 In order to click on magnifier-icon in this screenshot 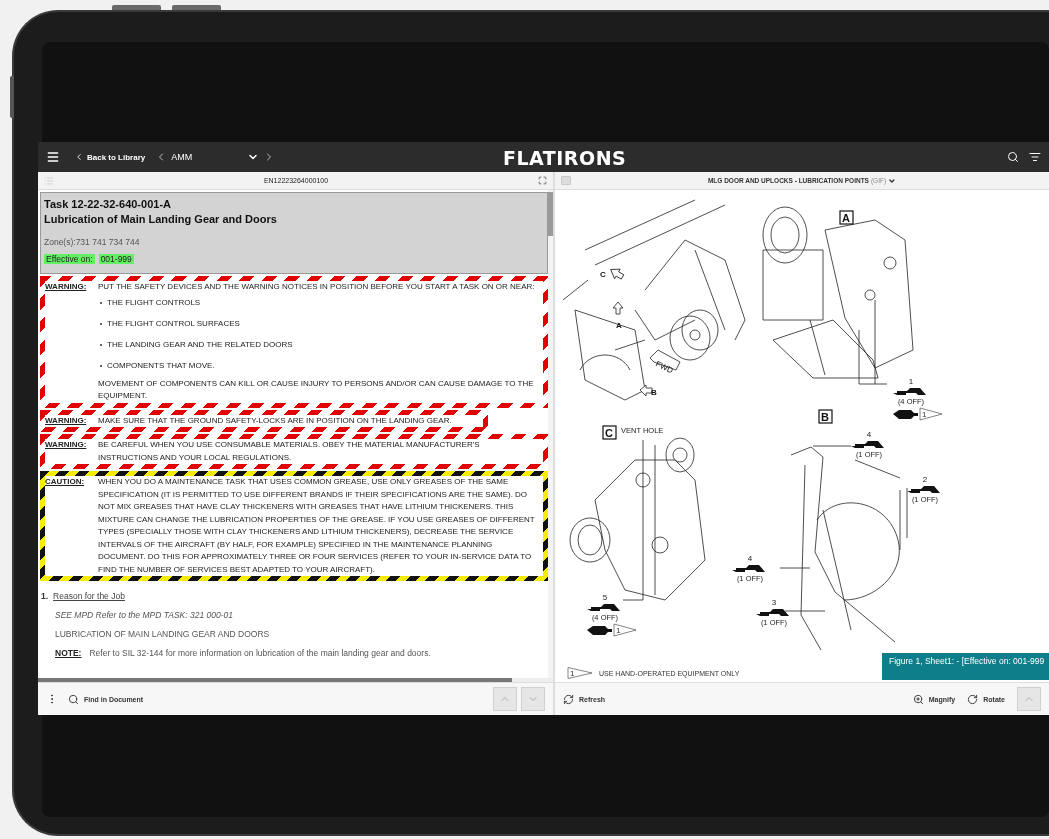, I will do `click(918, 699)`.